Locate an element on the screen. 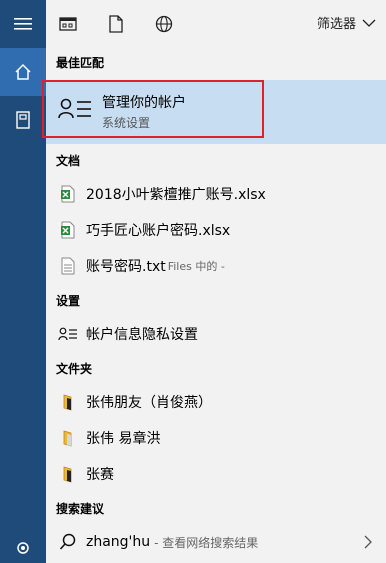  list-item: 2018小叶紫檀推广账号.xlsx is located at coordinates (216, 194).